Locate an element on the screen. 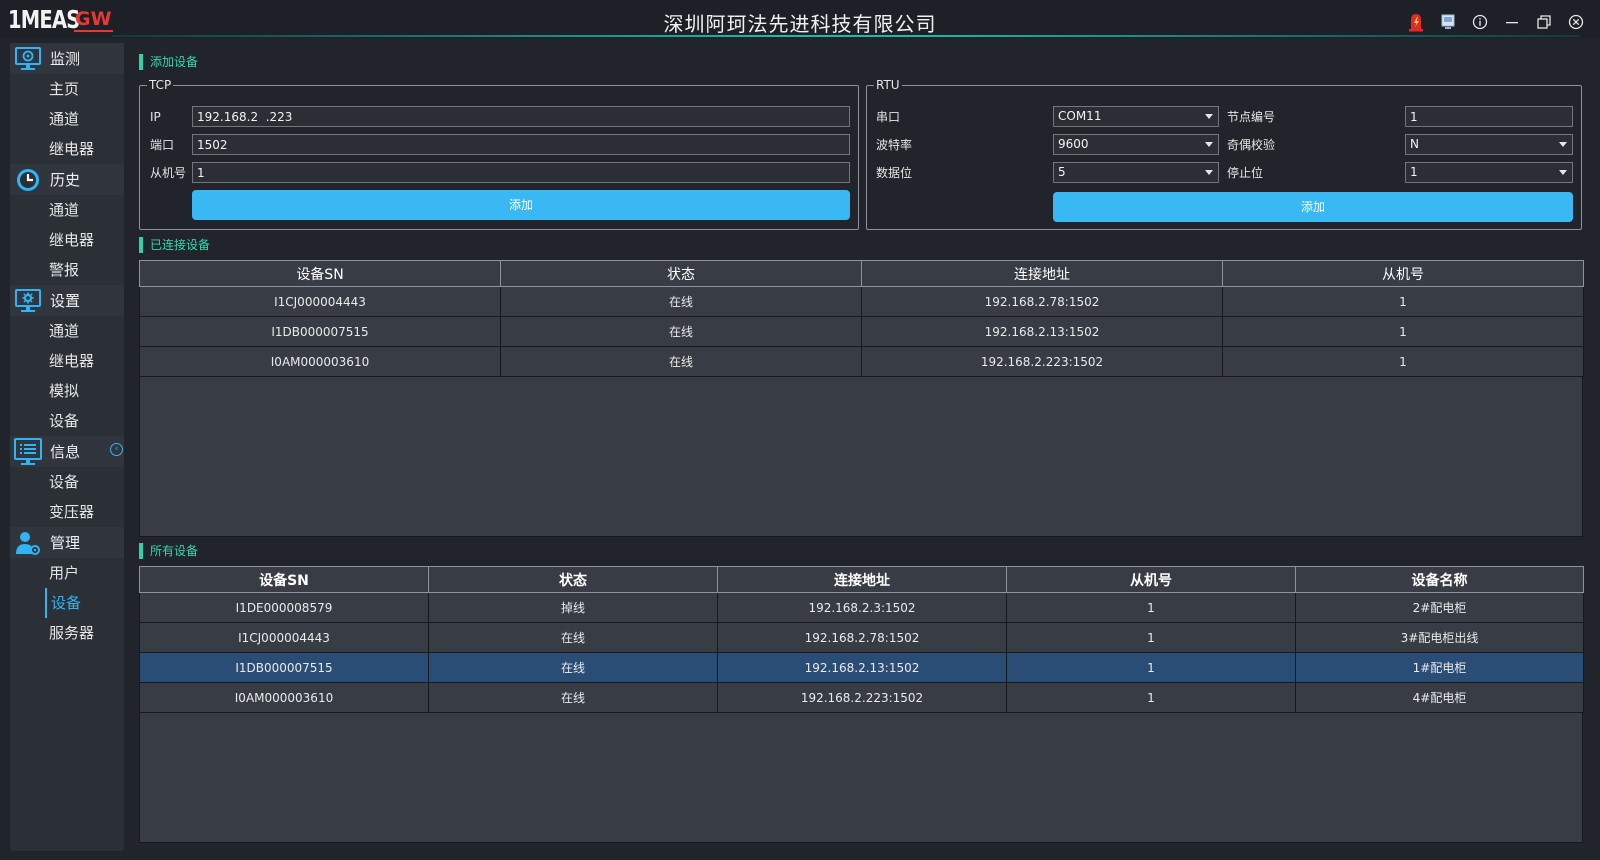 Image resolution: width=1600 pixels, height=860 pixels. nav-group-admin: 管理 is located at coordinates (67, 542).